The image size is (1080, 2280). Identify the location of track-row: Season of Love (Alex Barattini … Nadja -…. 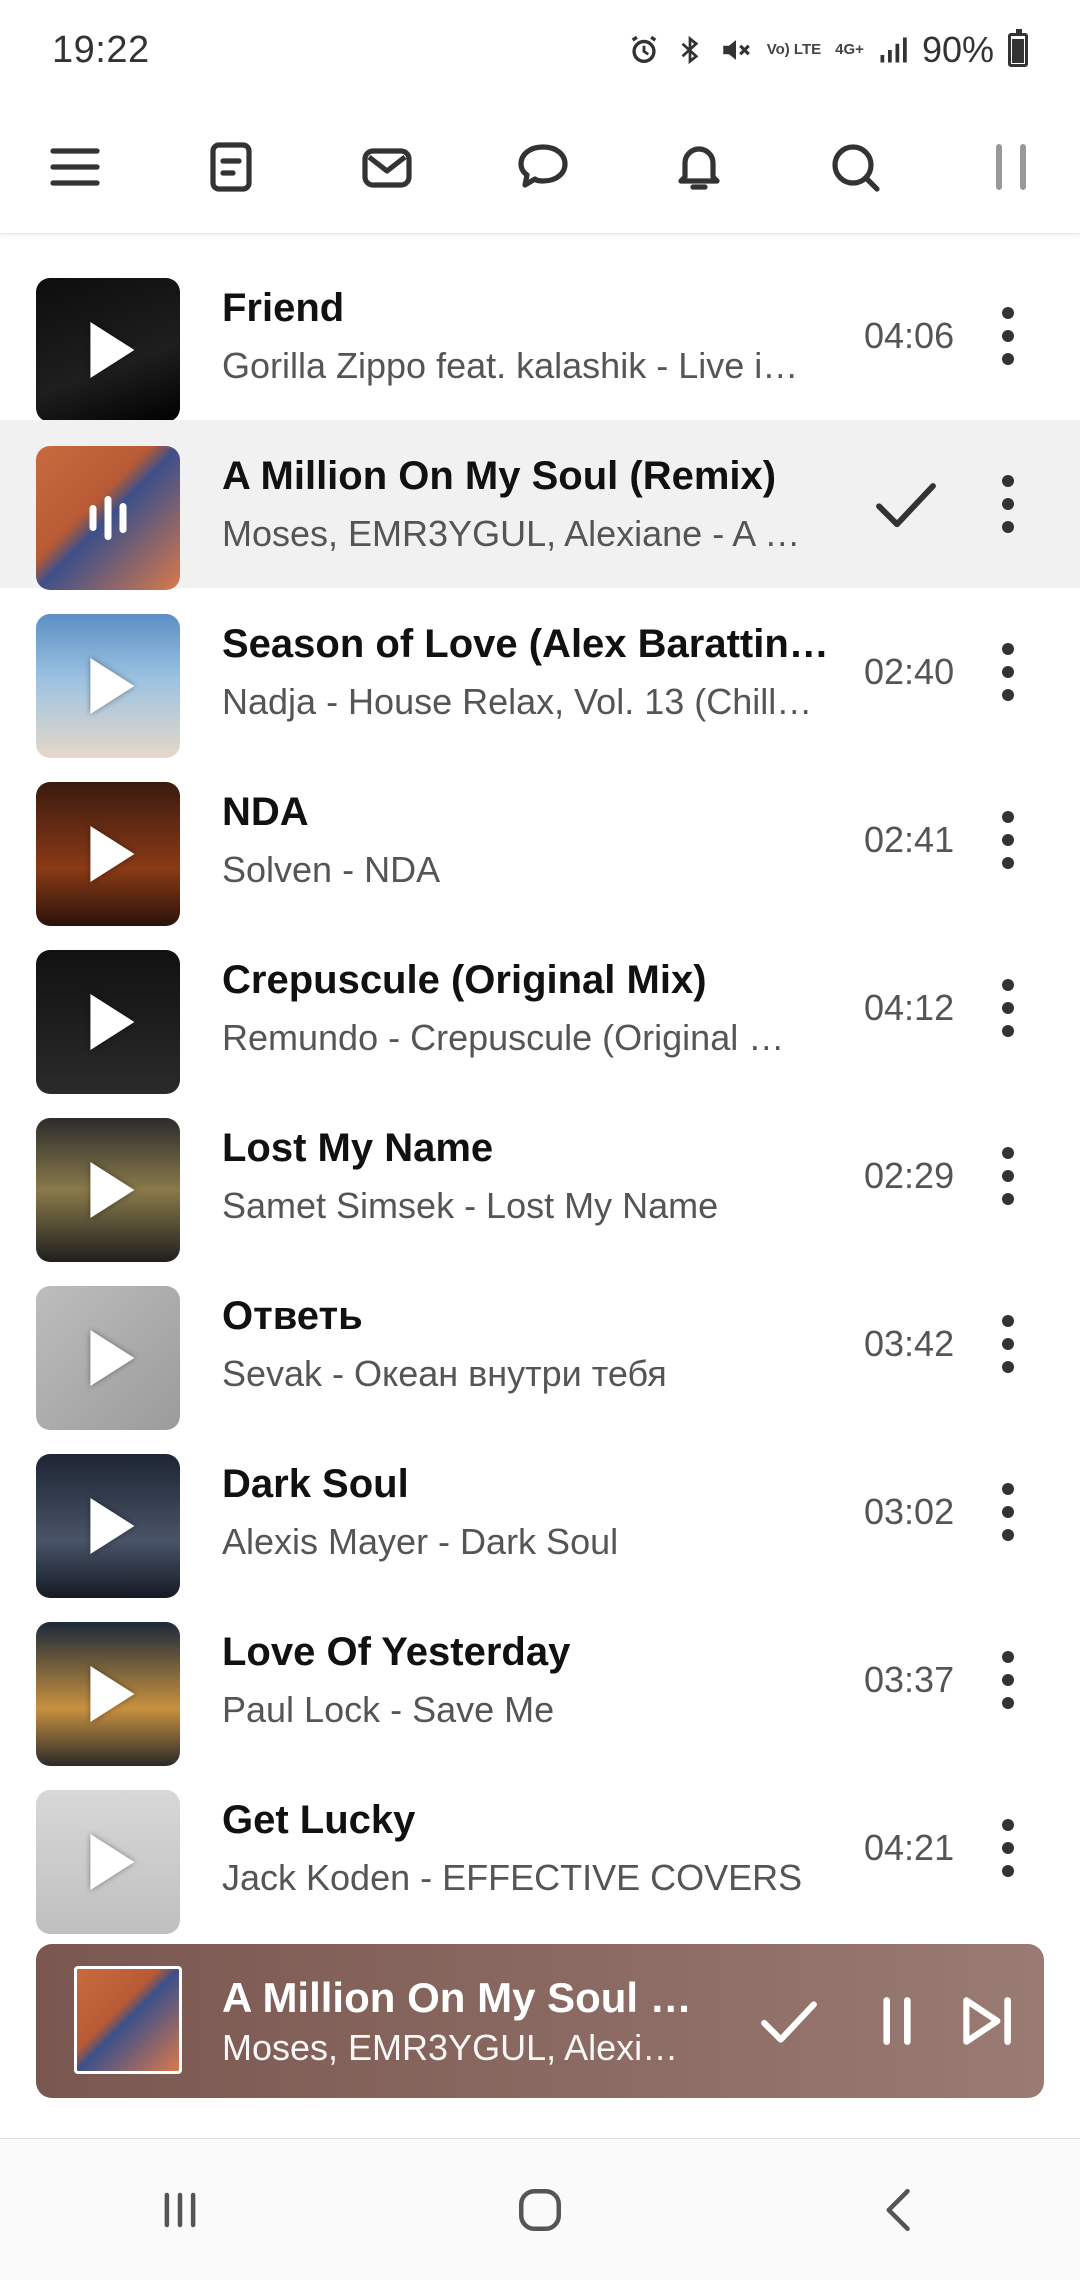
(540, 673).